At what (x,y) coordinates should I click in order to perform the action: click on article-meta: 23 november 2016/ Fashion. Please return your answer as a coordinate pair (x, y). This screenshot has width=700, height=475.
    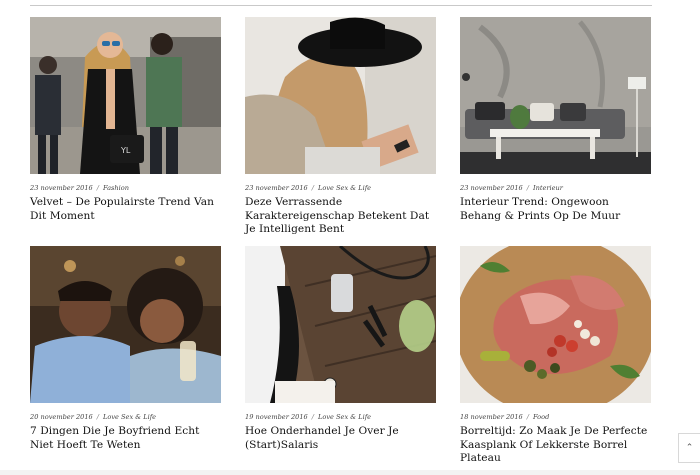
    Looking at the image, I should click on (125, 188).